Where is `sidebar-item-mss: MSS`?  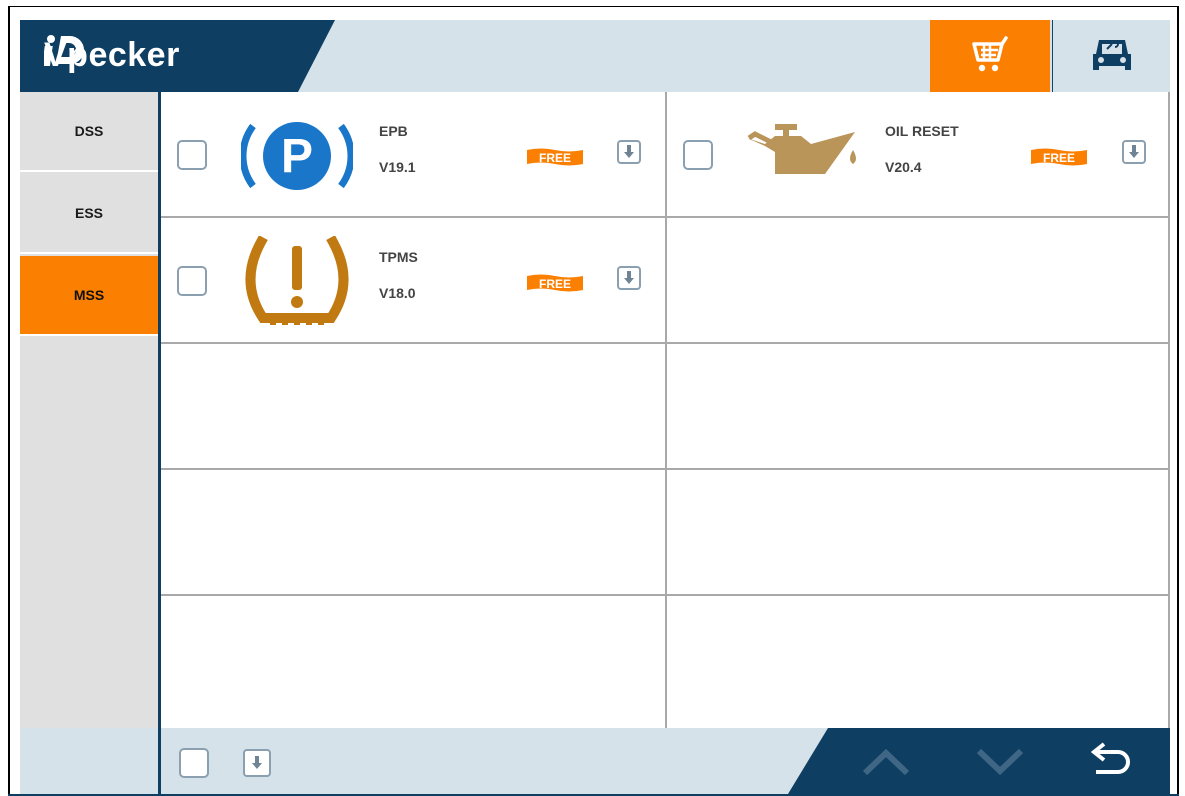
sidebar-item-mss: MSS is located at coordinates (89, 296).